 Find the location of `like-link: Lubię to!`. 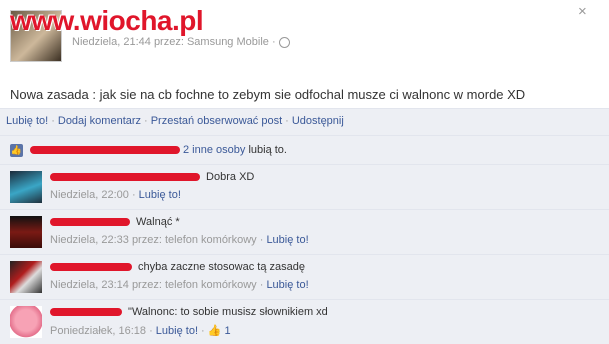

like-link: Lubię to! is located at coordinates (27, 121).